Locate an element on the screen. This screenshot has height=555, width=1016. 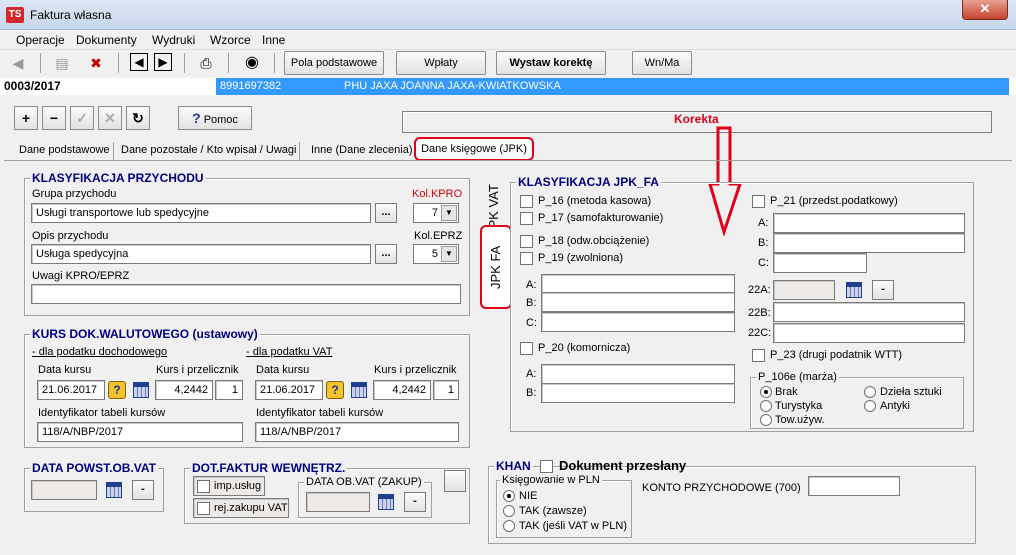
tab-jpk-fa: JPK FA is located at coordinates (496, 267).